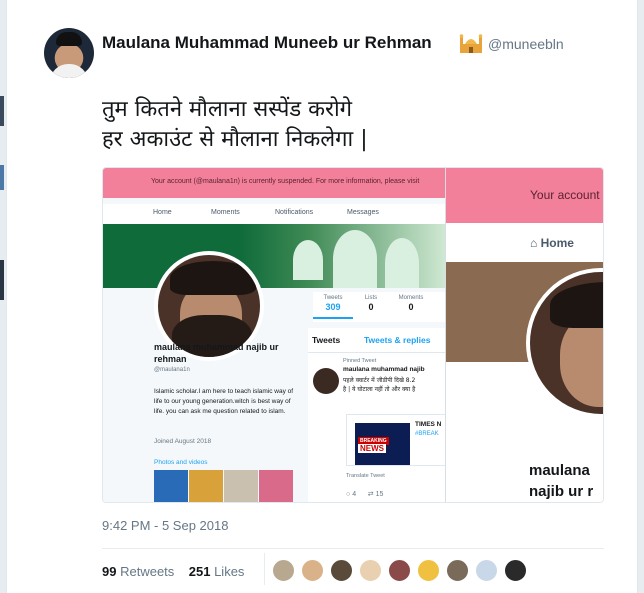 This screenshot has width=644, height=593. I want to click on mosque-icon, so click(471, 43).